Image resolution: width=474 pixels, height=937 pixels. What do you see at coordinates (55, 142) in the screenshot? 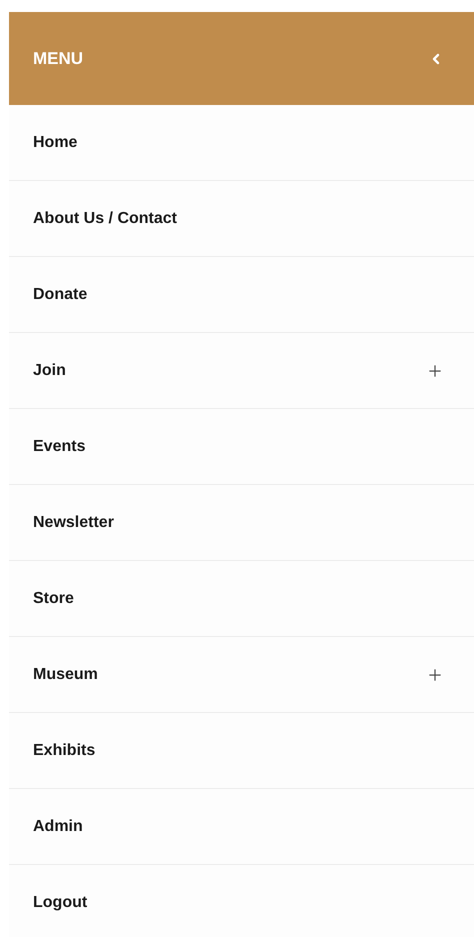
I see `menu-item: Home` at bounding box center [55, 142].